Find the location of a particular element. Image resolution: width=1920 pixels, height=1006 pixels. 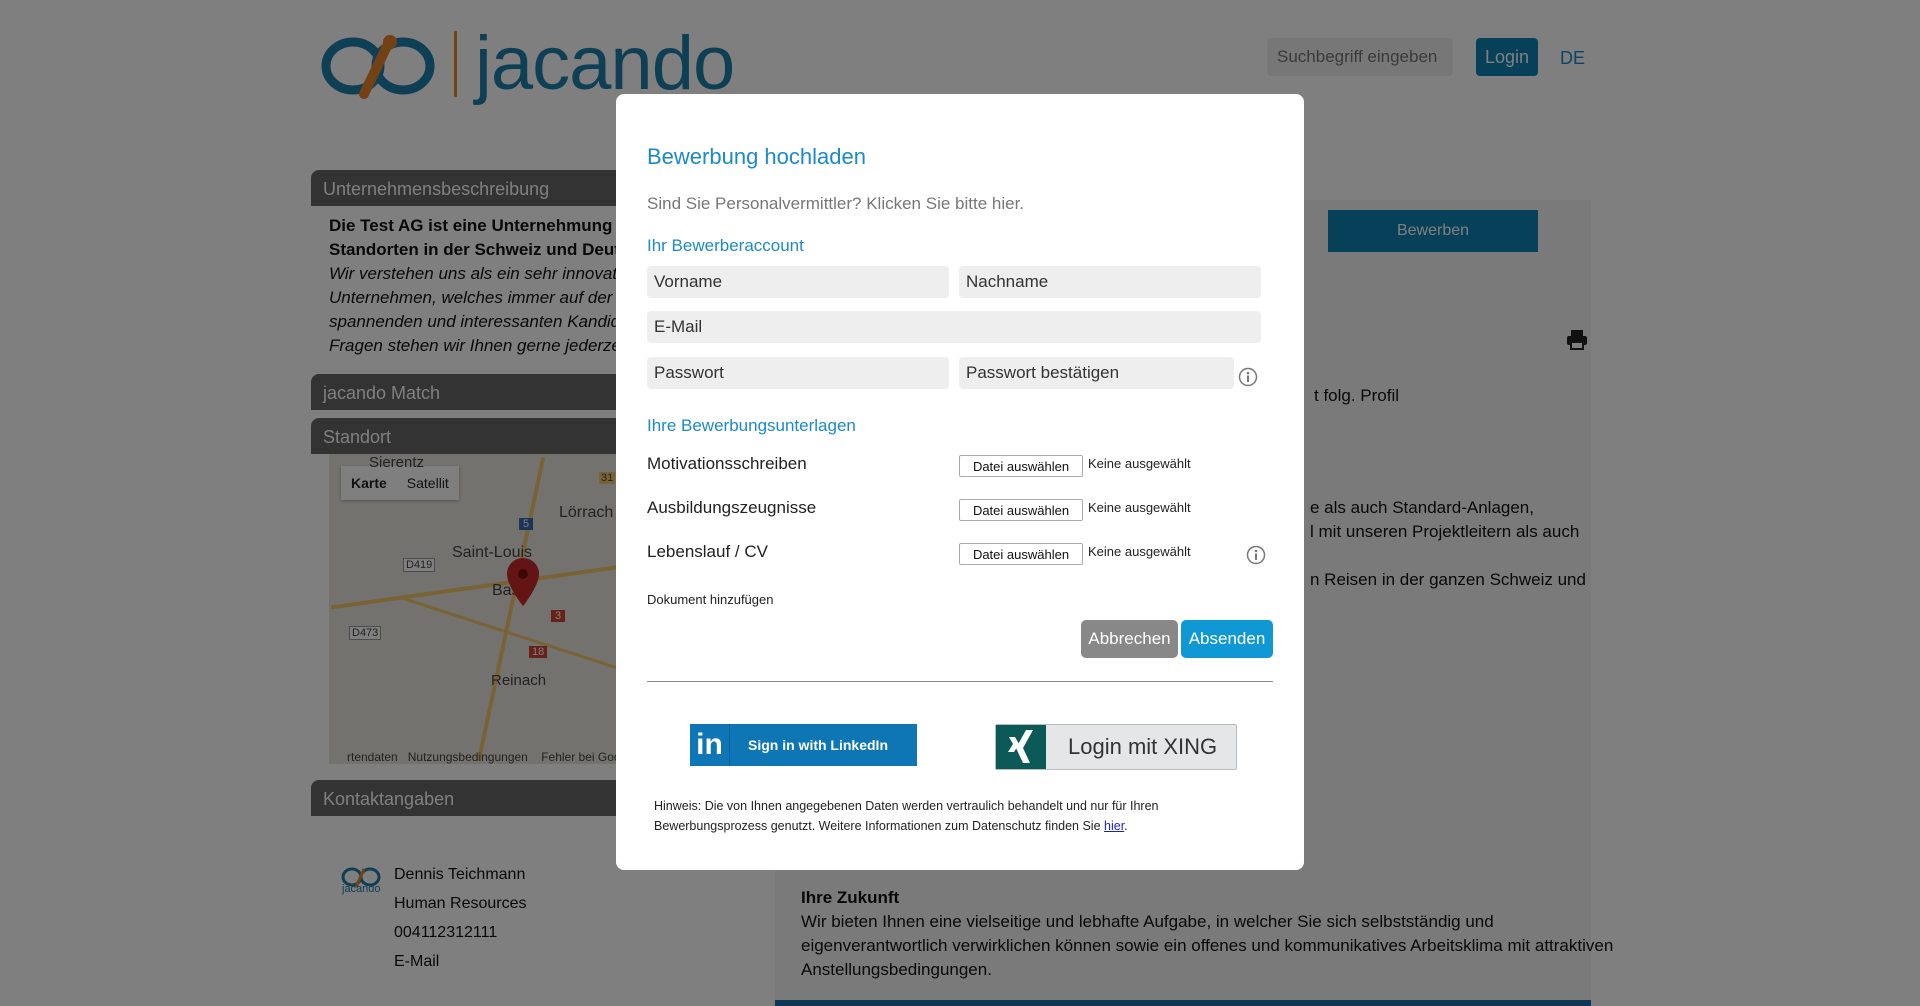

submit-button: Absenden is located at coordinates (1227, 639).